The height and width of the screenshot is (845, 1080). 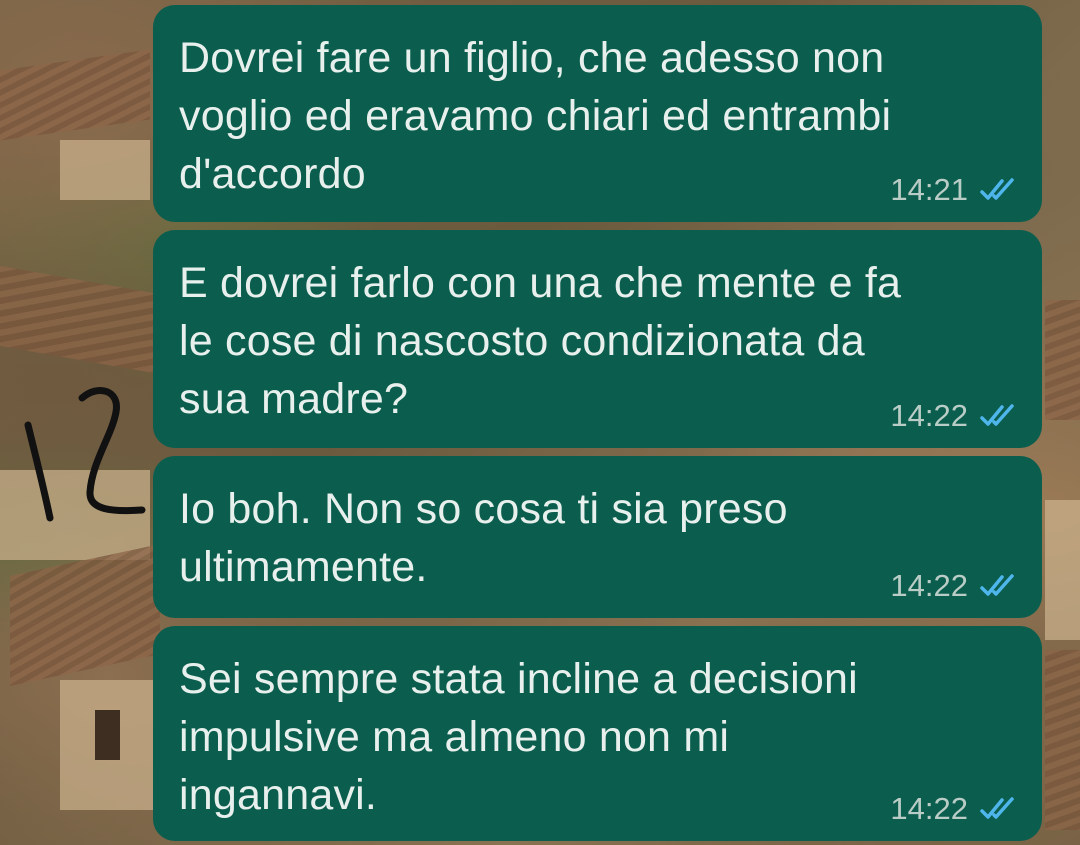 I want to click on message-meta: 14:21, so click(x=954, y=190).